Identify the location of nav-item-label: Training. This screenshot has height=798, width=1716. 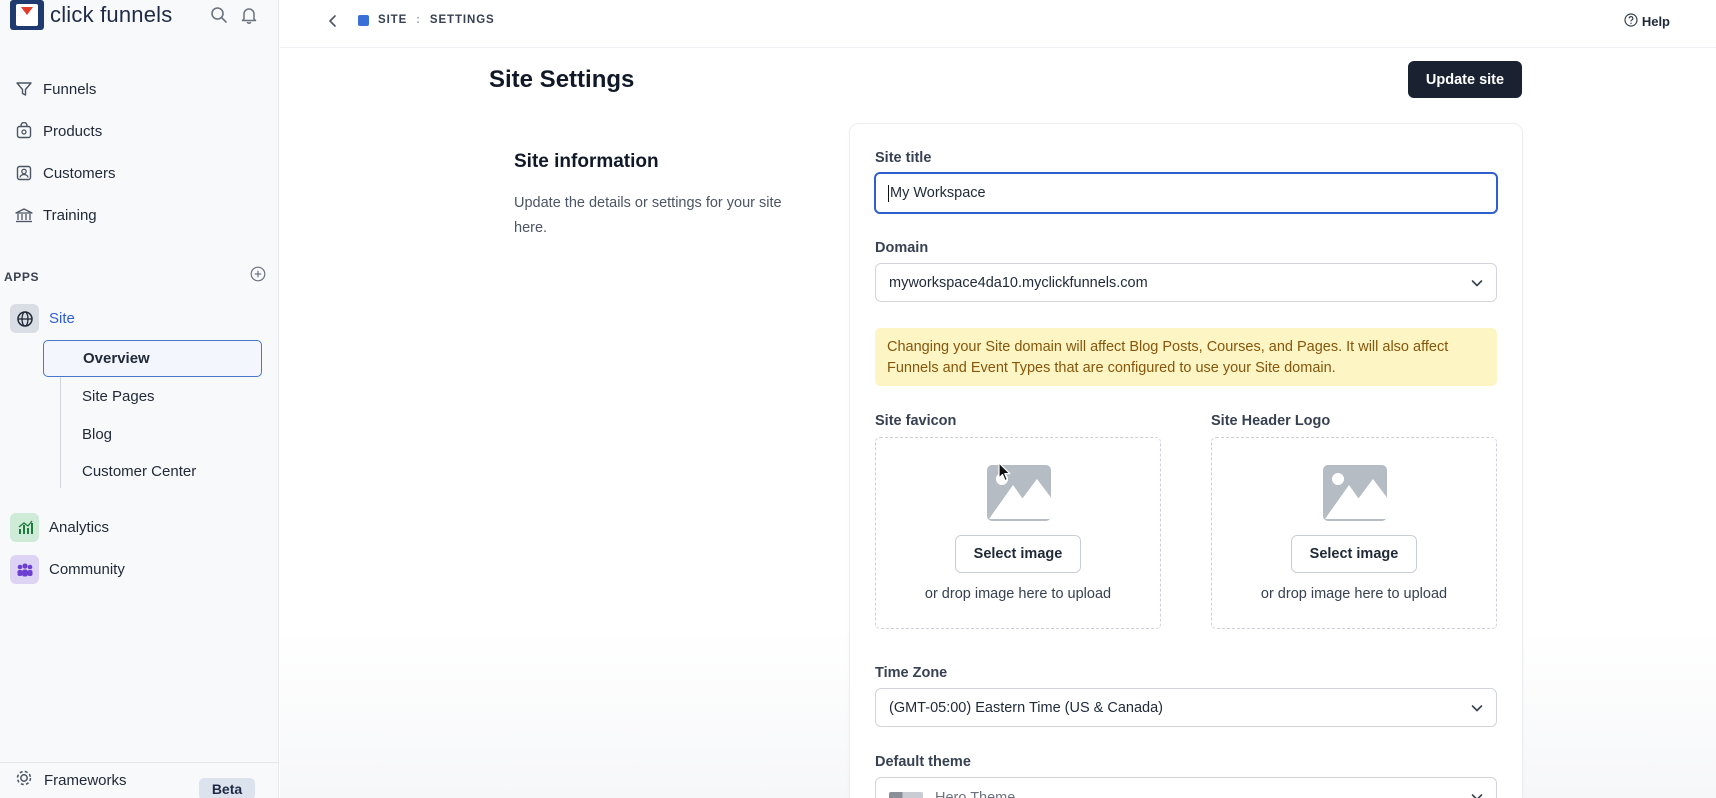
(70, 215).